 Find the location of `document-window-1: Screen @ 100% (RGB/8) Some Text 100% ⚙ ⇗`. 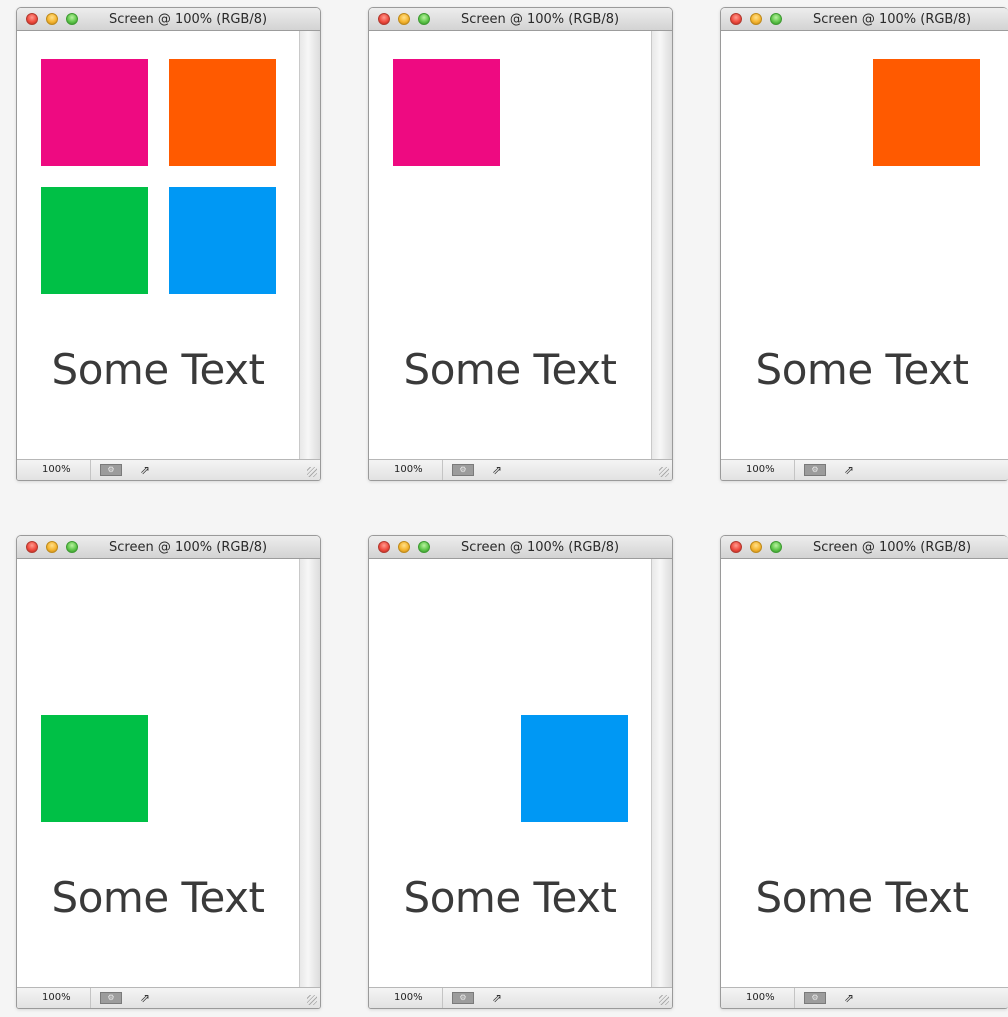

document-window-1: Screen @ 100% (RGB/8) Some Text 100% ⚙ ⇗ is located at coordinates (168, 244).